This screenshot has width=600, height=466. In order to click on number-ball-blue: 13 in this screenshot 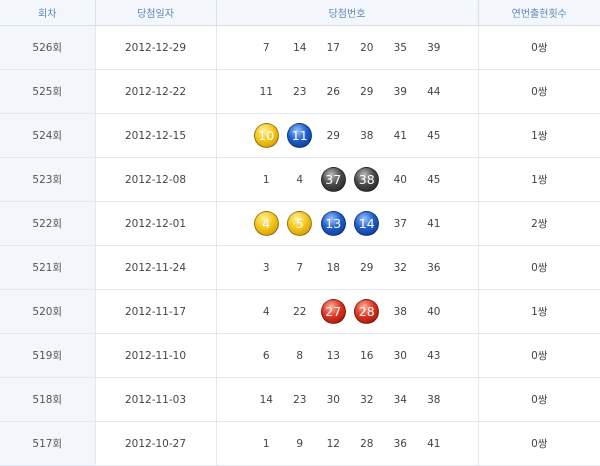, I will do `click(333, 223)`.